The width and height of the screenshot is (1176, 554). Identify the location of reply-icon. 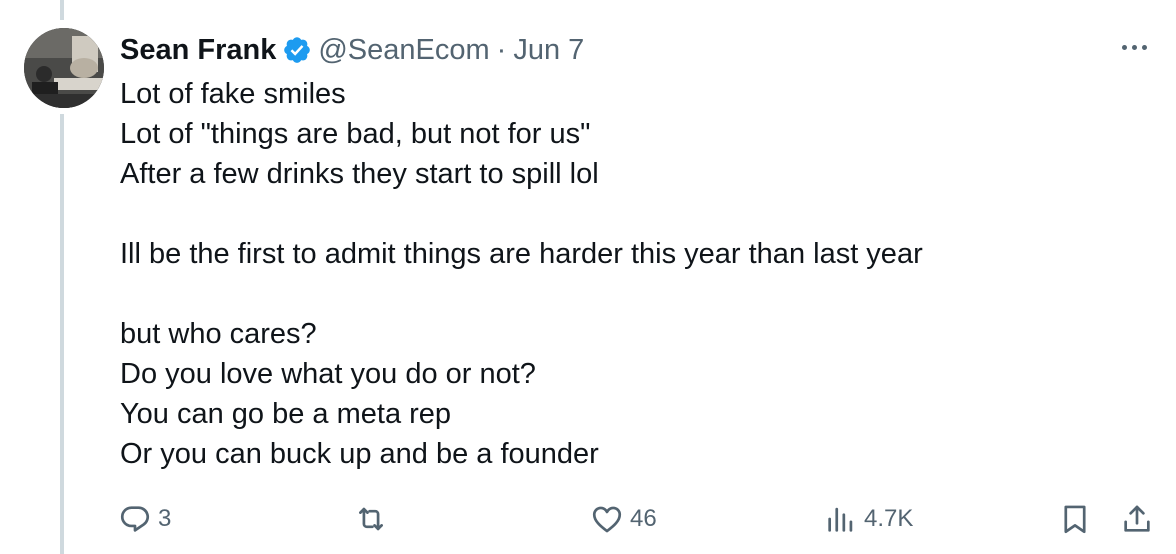
(135, 519).